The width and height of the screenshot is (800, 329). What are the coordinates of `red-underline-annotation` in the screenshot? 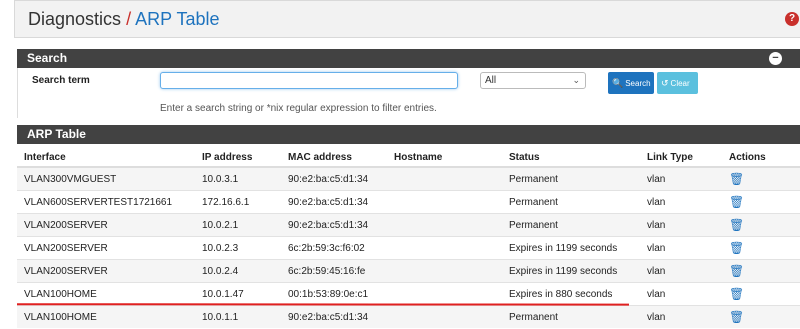 It's located at (323, 304).